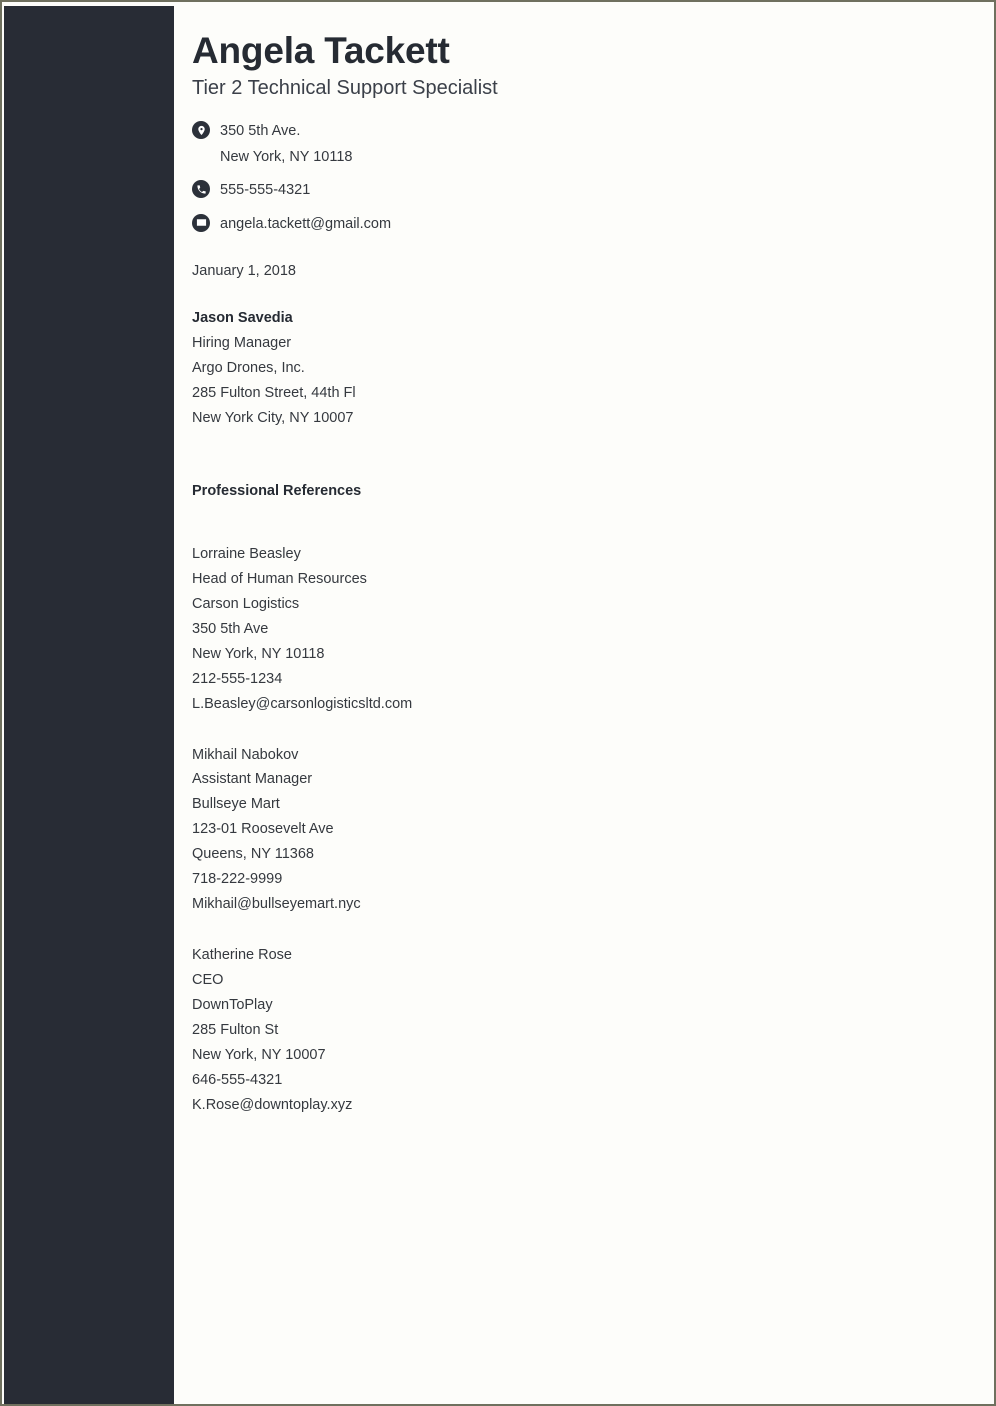  What do you see at coordinates (272, 1104) in the screenshot?
I see `reference-email: K.Rose@downtoplay.xyz` at bounding box center [272, 1104].